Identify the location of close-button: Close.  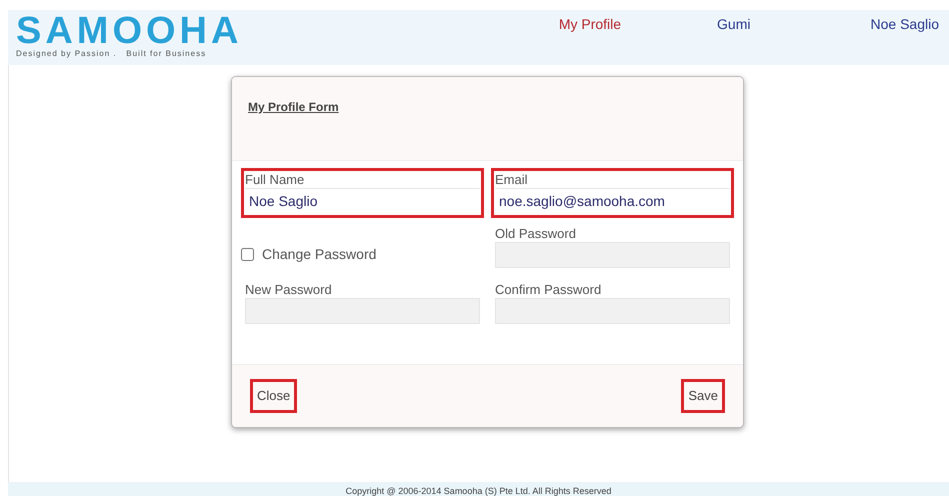
(274, 396).